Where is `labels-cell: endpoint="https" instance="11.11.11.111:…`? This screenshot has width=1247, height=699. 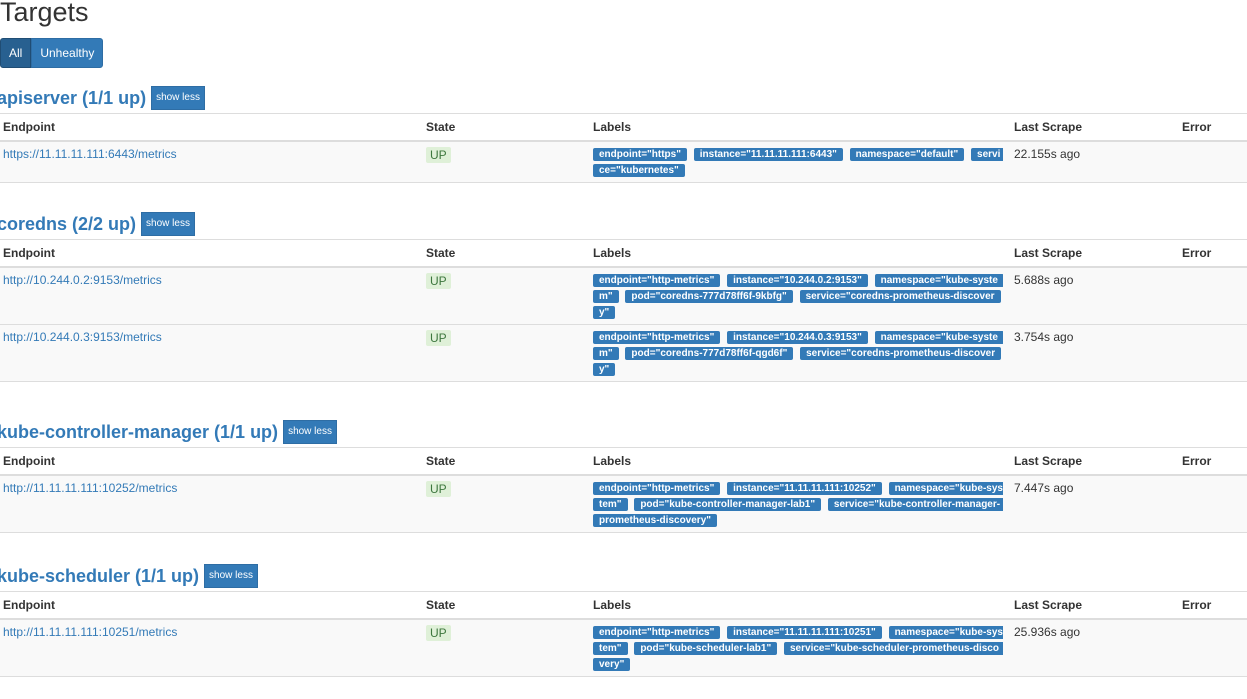 labels-cell: endpoint="https" instance="11.11.11.111:… is located at coordinates (800, 161).